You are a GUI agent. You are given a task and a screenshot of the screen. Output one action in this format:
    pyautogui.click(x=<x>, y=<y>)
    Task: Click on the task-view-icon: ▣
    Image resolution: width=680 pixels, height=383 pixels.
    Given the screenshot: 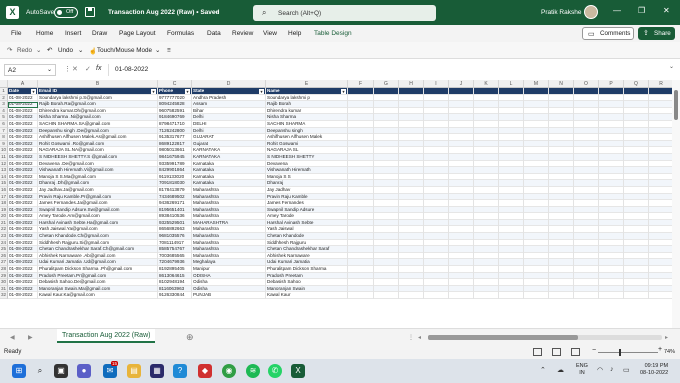 What is the action you would take?
    pyautogui.click(x=61, y=371)
    